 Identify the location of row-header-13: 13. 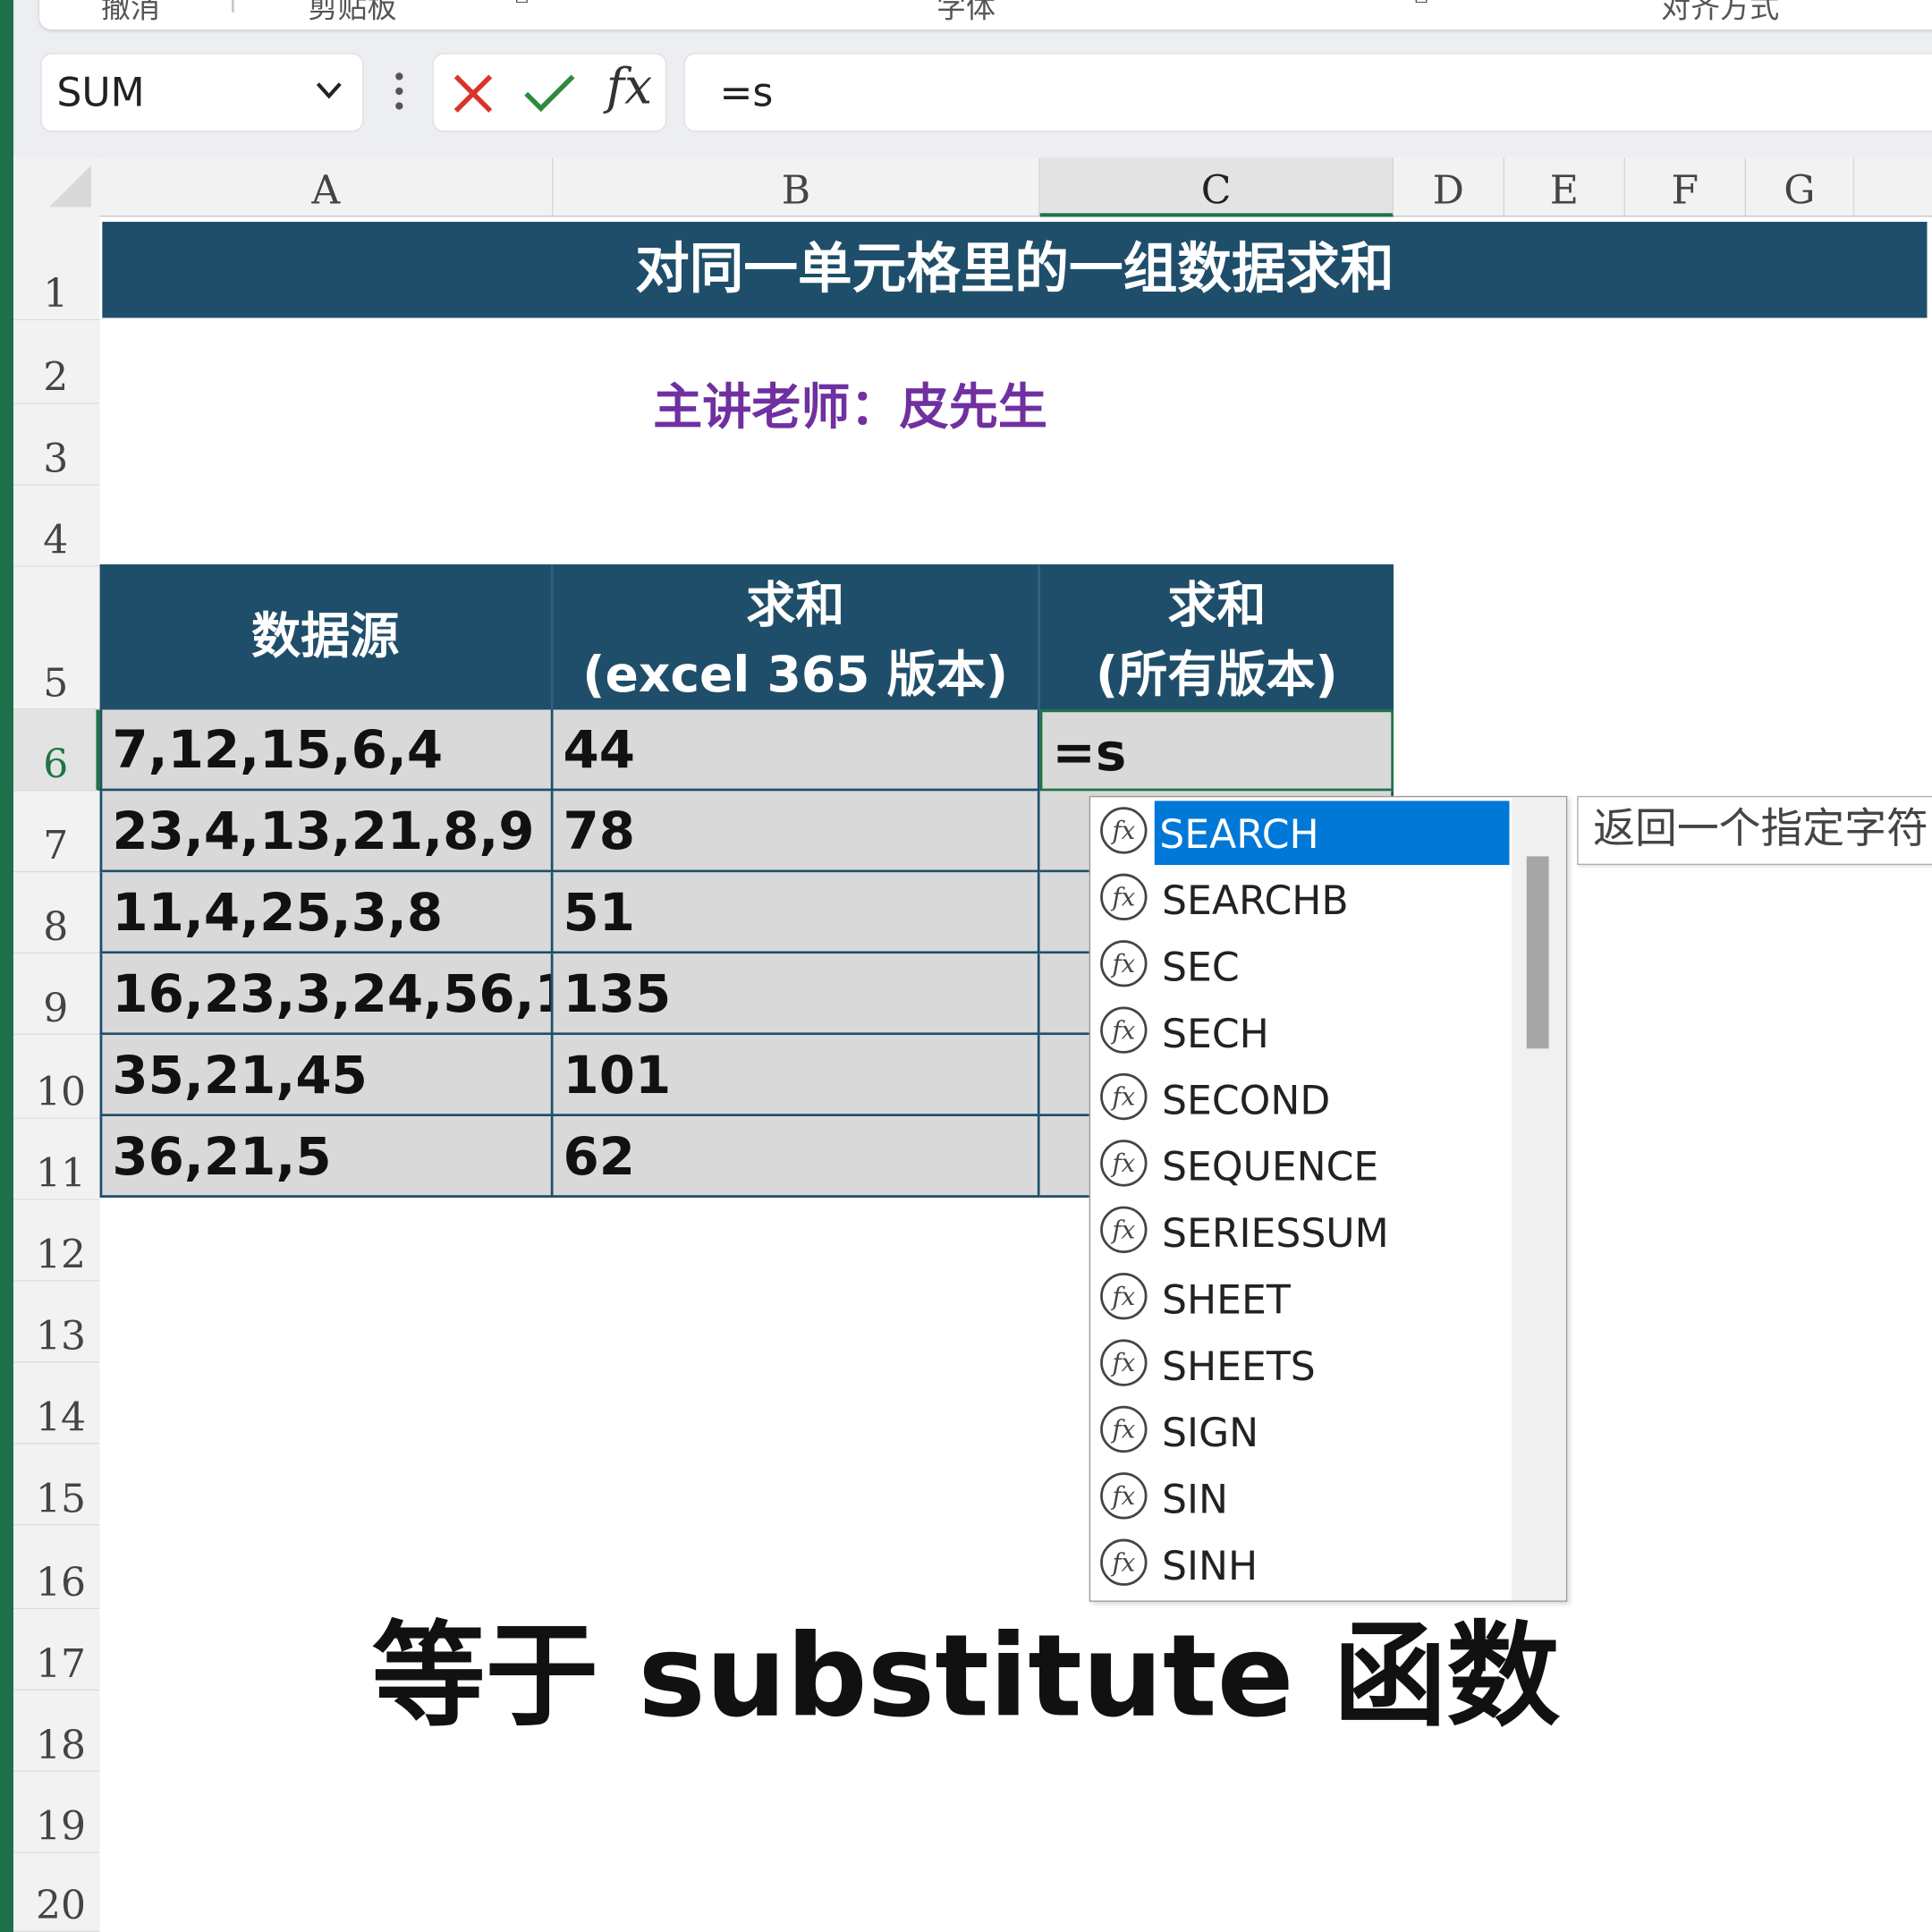
(56, 1322).